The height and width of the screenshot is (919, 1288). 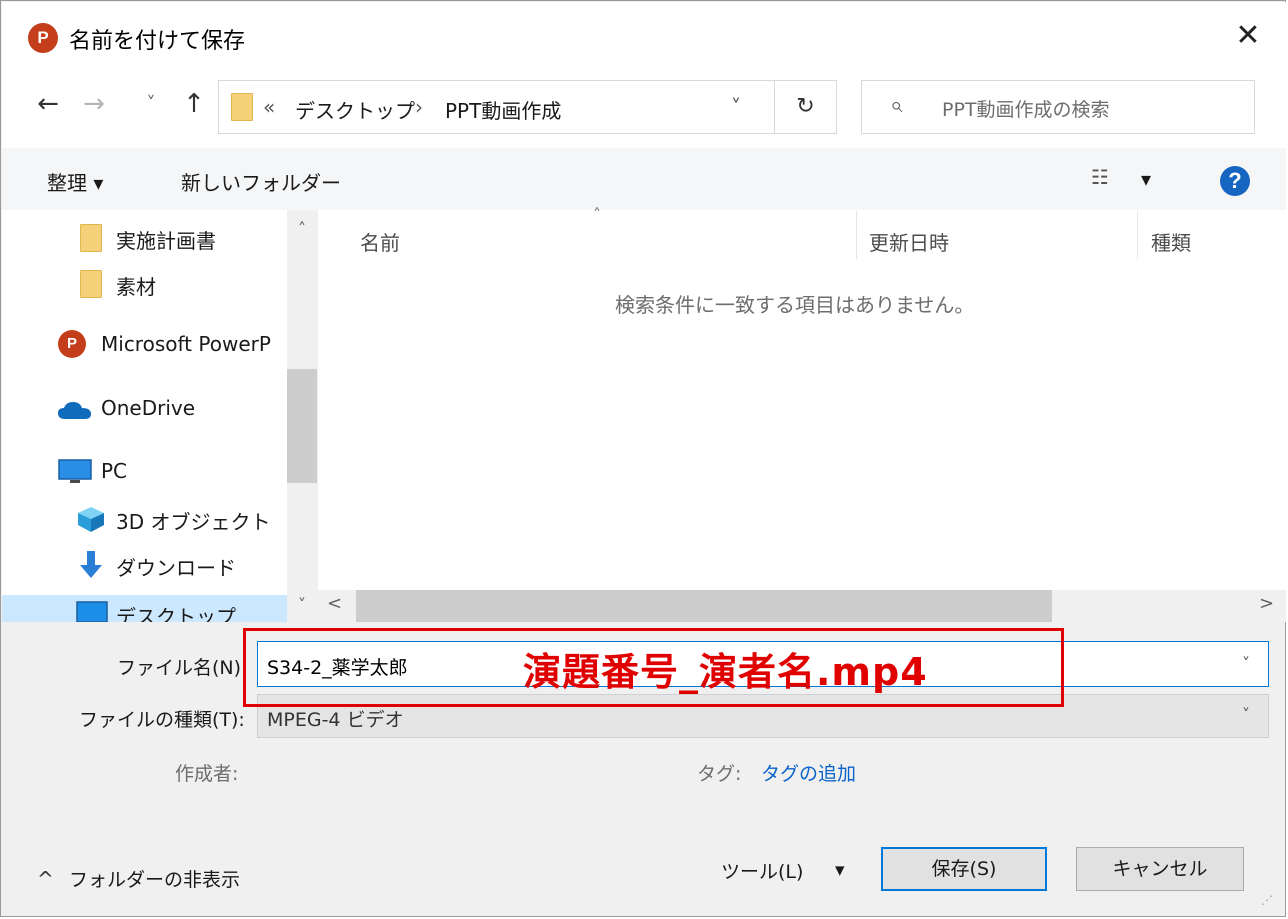 What do you see at coordinates (334, 603) in the screenshot?
I see `scroll-left-icon: <` at bounding box center [334, 603].